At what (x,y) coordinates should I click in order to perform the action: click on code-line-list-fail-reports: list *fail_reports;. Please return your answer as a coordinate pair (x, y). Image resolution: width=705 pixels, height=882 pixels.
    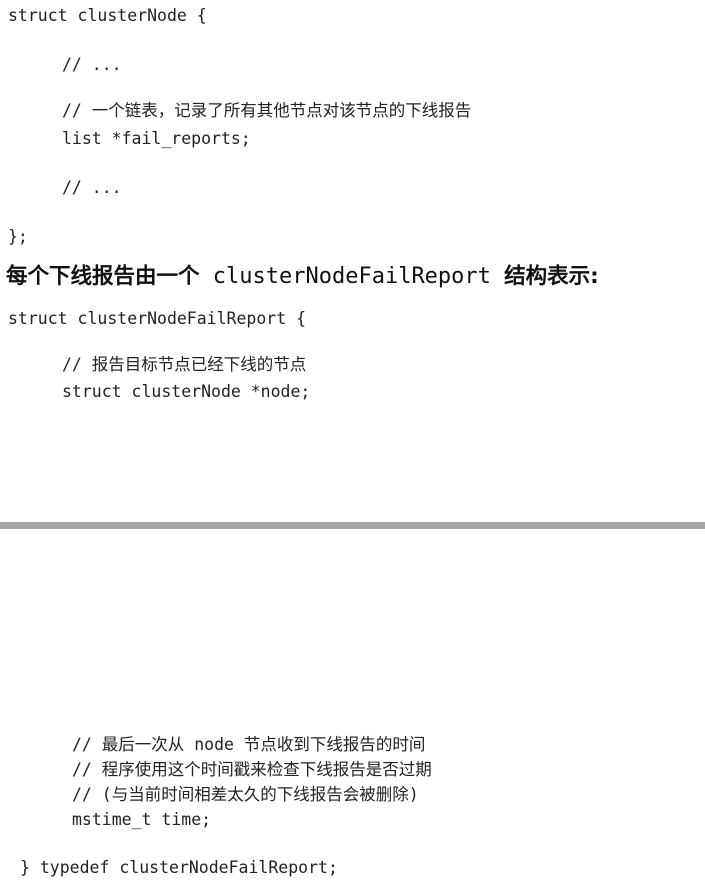
    Looking at the image, I should click on (156, 138).